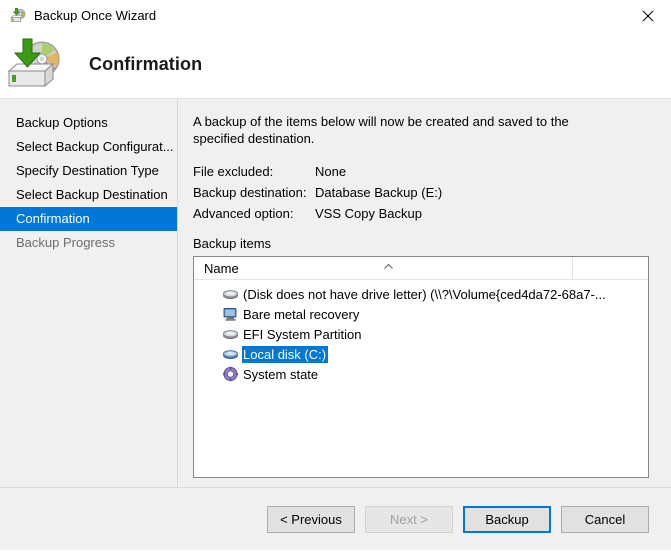 The image size is (671, 556). I want to click on detail-label: Backup destination:, so click(250, 192).